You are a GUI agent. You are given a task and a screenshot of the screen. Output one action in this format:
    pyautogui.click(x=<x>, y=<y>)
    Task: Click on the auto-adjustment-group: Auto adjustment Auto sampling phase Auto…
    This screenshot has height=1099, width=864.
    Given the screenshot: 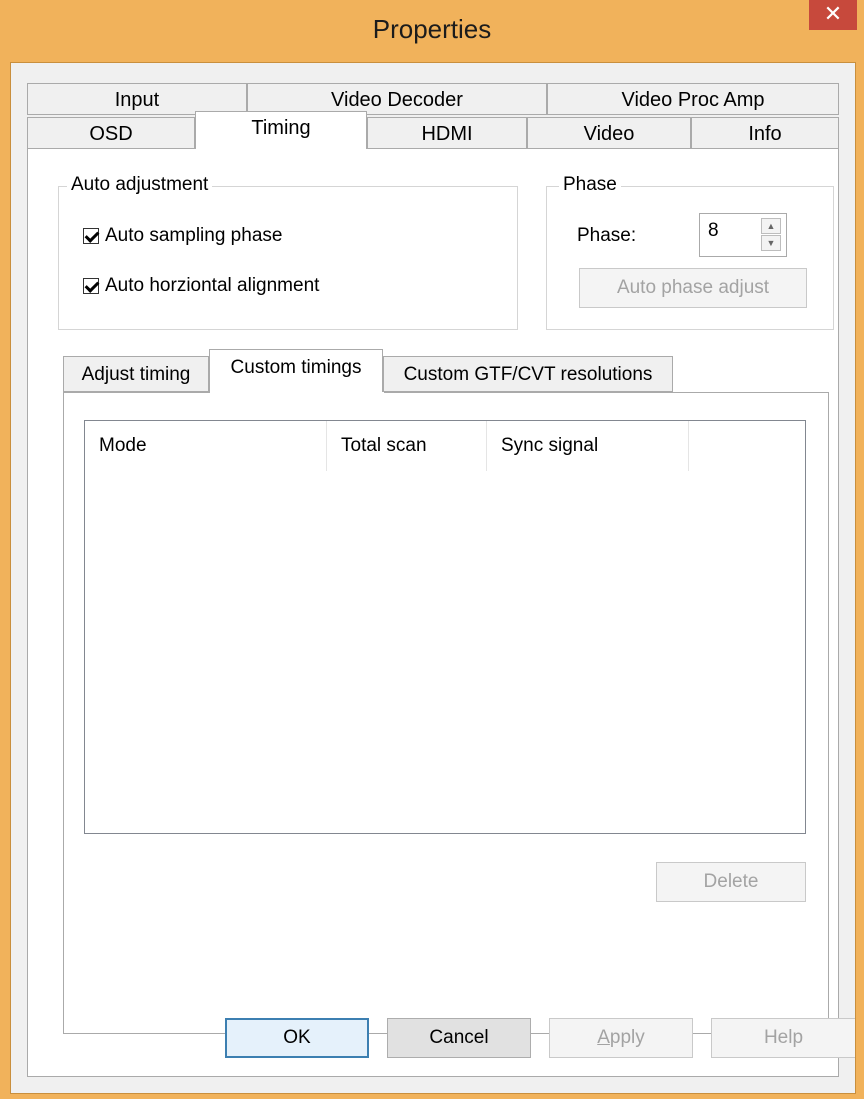 What is the action you would take?
    pyautogui.click(x=288, y=252)
    